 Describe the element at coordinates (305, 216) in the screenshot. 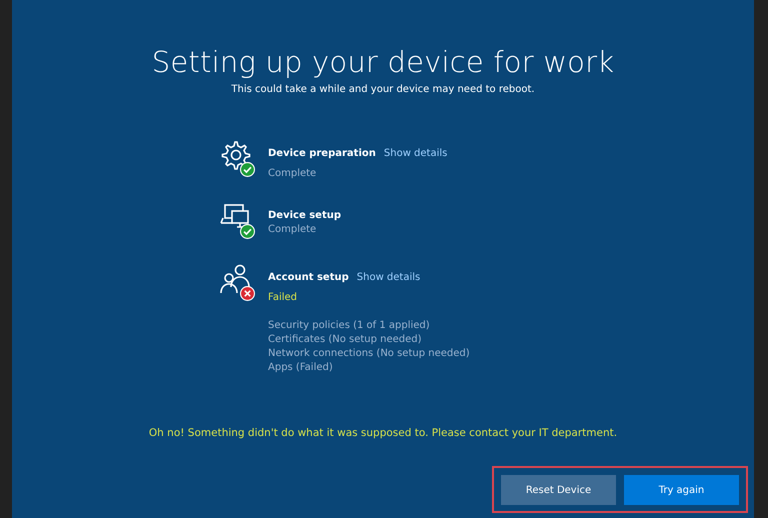

I see `step-title: Device setup` at that location.